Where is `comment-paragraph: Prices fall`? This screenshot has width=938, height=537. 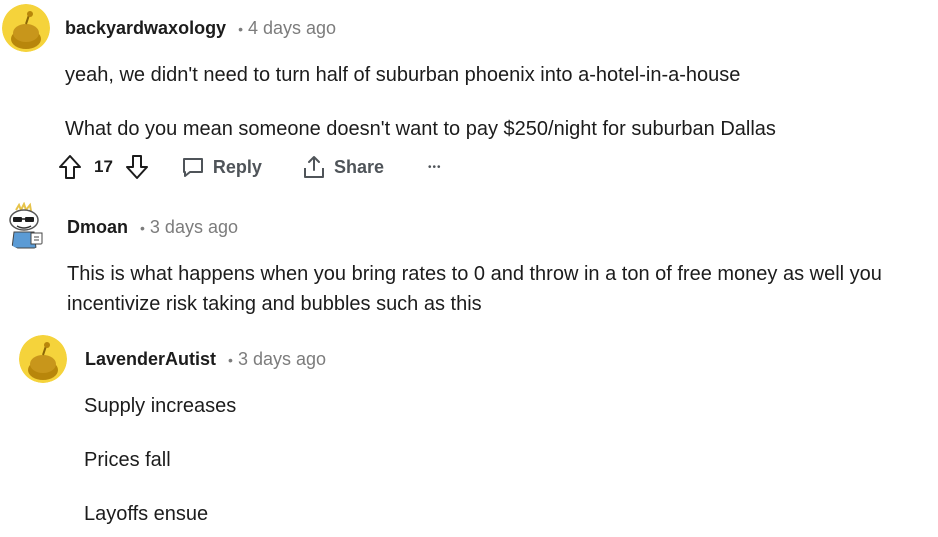
comment-paragraph: Prices fall is located at coordinates (127, 460).